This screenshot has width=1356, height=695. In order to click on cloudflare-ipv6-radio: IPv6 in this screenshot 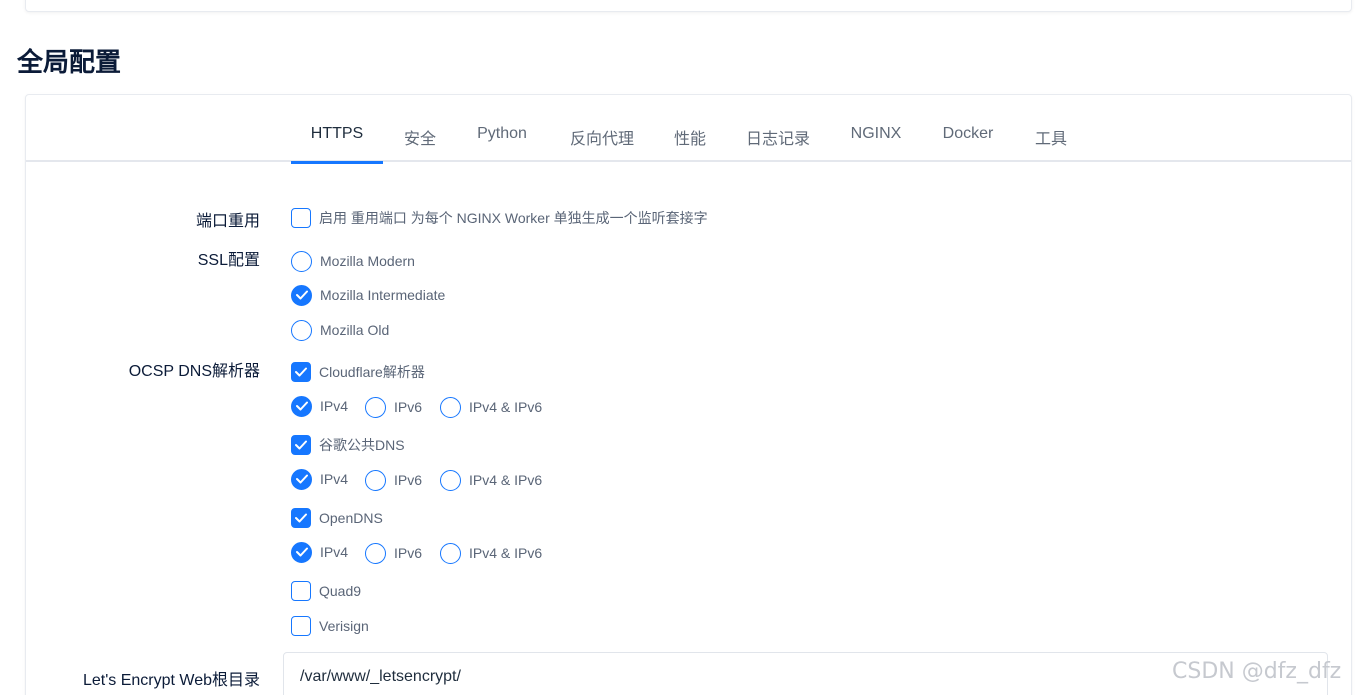, I will do `click(393, 407)`.